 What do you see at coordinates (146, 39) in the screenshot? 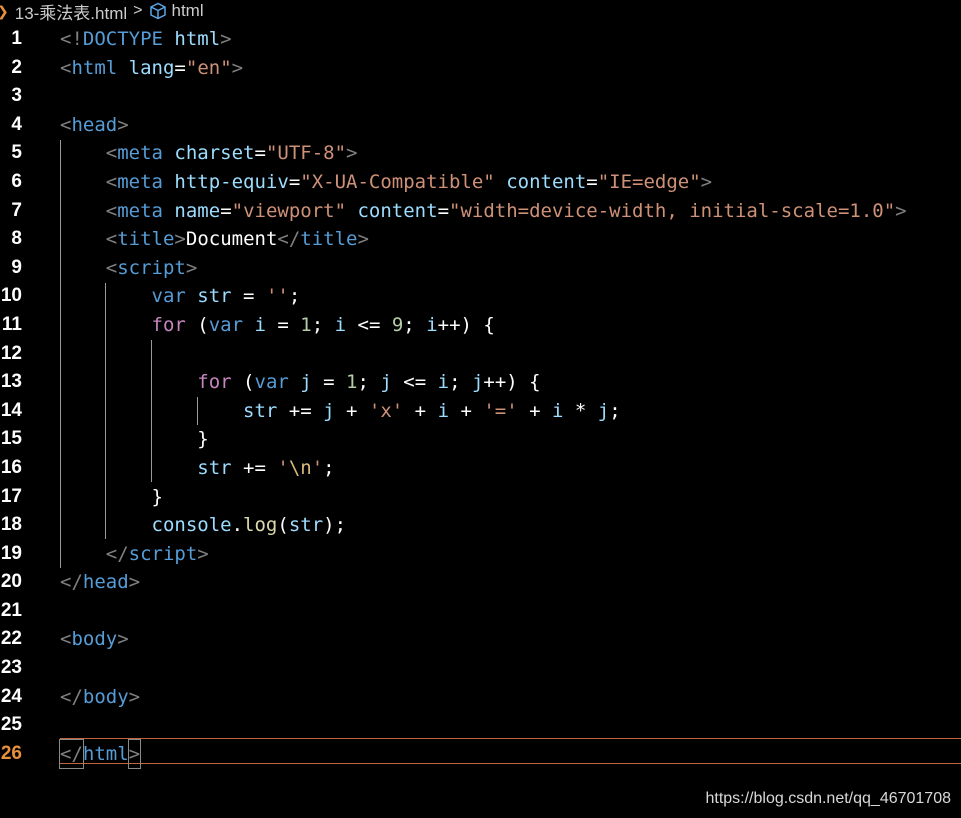
I see `code-text: <!DOCTYPE html>` at bounding box center [146, 39].